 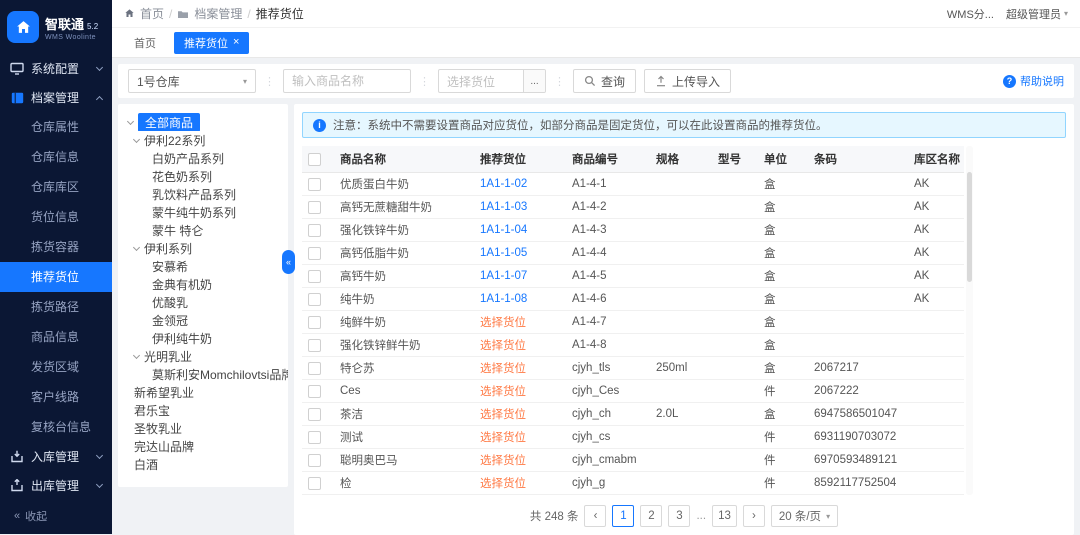 What do you see at coordinates (804, 516) in the screenshot?
I see `page-size-select: 20 条/页 ▾` at bounding box center [804, 516].